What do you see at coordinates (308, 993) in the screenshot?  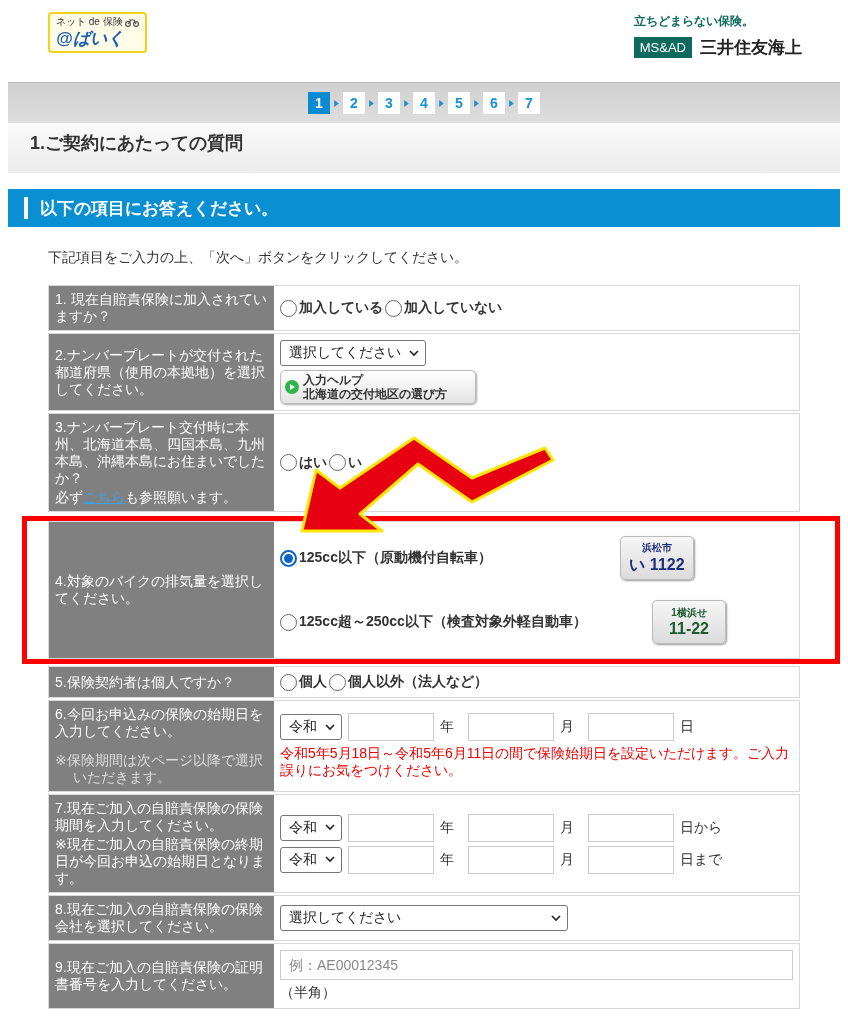 I see `field-hint: （半角）` at bounding box center [308, 993].